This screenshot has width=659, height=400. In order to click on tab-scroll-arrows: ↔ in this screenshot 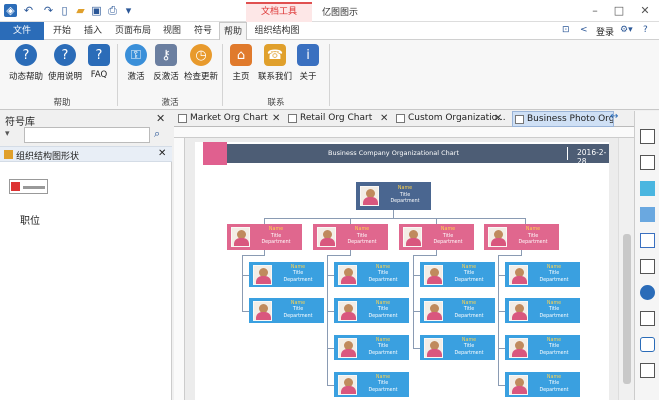, I will do `click(614, 116)`.